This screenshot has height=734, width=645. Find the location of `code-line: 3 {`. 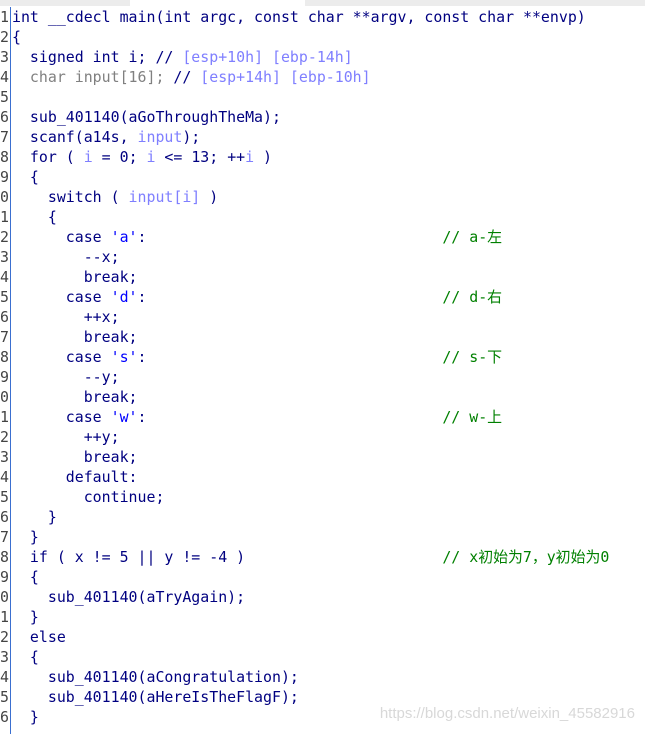

code-line: 3 { is located at coordinates (322, 657).